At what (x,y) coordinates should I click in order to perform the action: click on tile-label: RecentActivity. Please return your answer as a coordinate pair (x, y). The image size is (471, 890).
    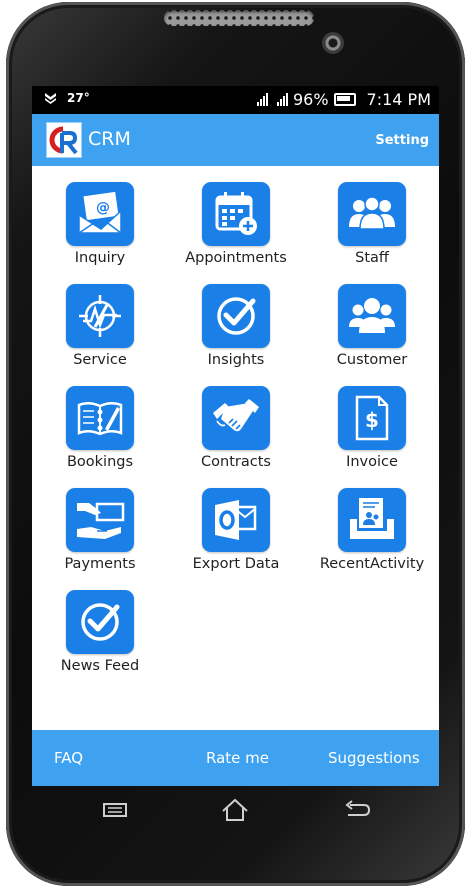
    Looking at the image, I should click on (372, 564).